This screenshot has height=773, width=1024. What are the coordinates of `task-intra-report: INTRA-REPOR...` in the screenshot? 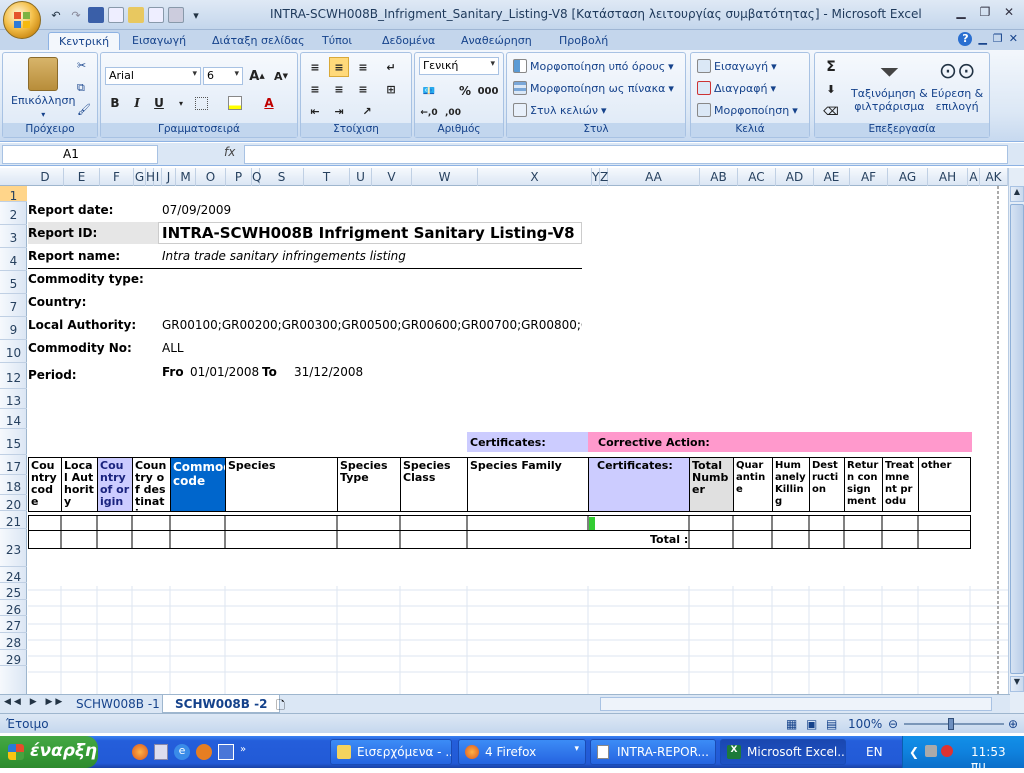 It's located at (653, 752).